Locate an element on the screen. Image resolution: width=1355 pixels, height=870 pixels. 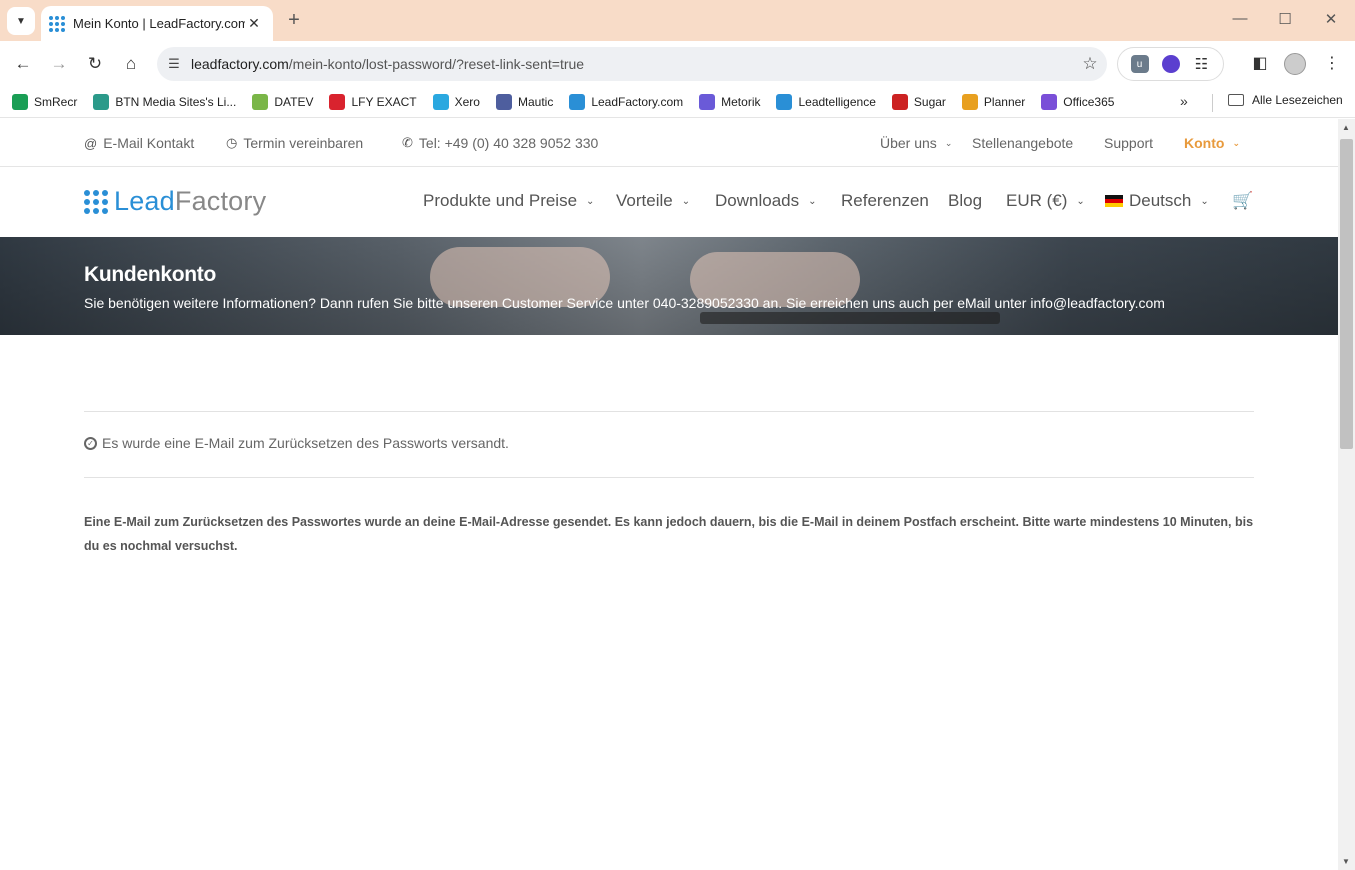
nav-referenzen-label: Referenzen is located at coordinates (885, 200).